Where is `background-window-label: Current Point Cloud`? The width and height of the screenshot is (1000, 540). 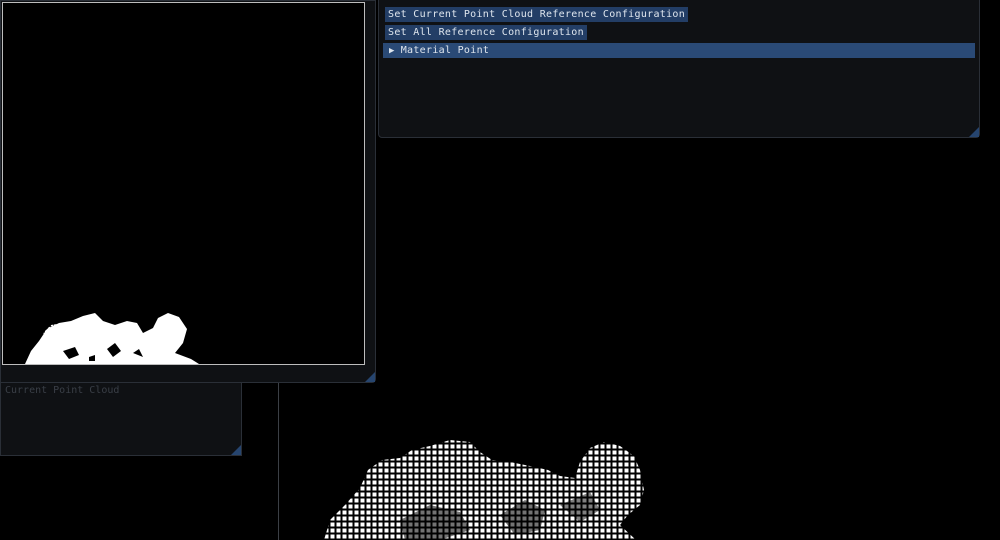 background-window-label: Current Point Cloud is located at coordinates (62, 390).